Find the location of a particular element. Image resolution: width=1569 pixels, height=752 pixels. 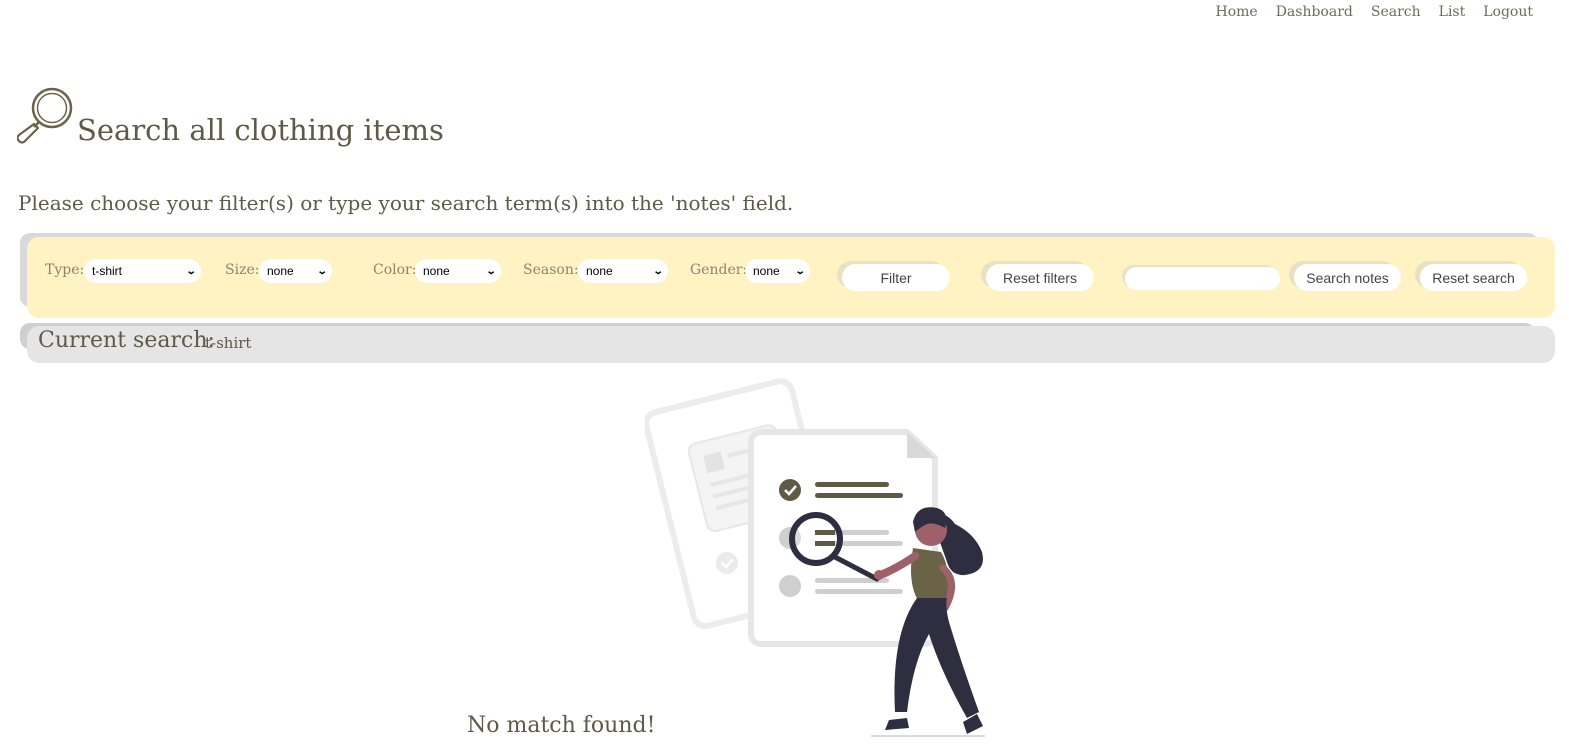

size-select: none ⌄ is located at coordinates (295, 271).